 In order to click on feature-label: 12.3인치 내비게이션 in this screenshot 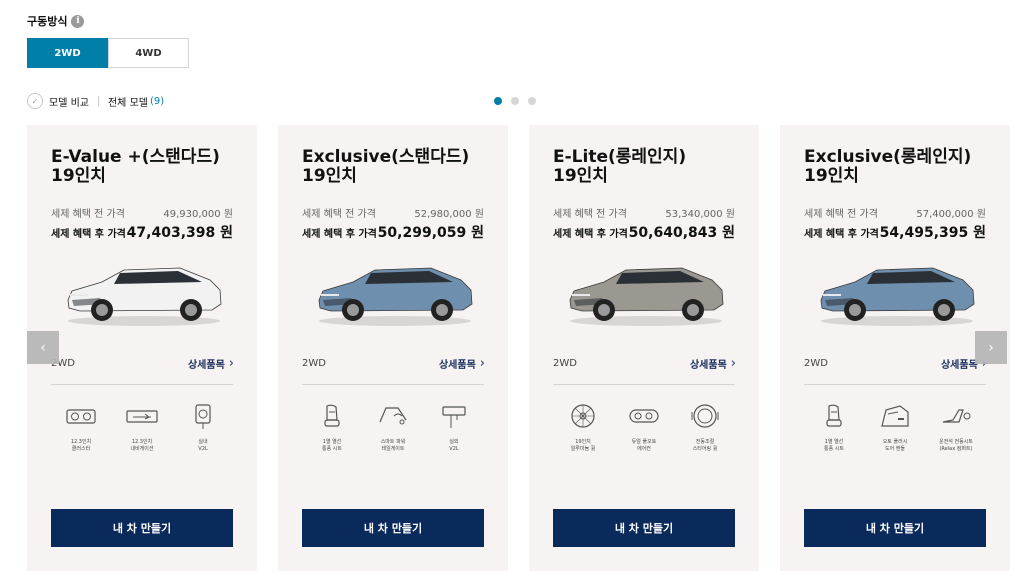, I will do `click(142, 445)`.